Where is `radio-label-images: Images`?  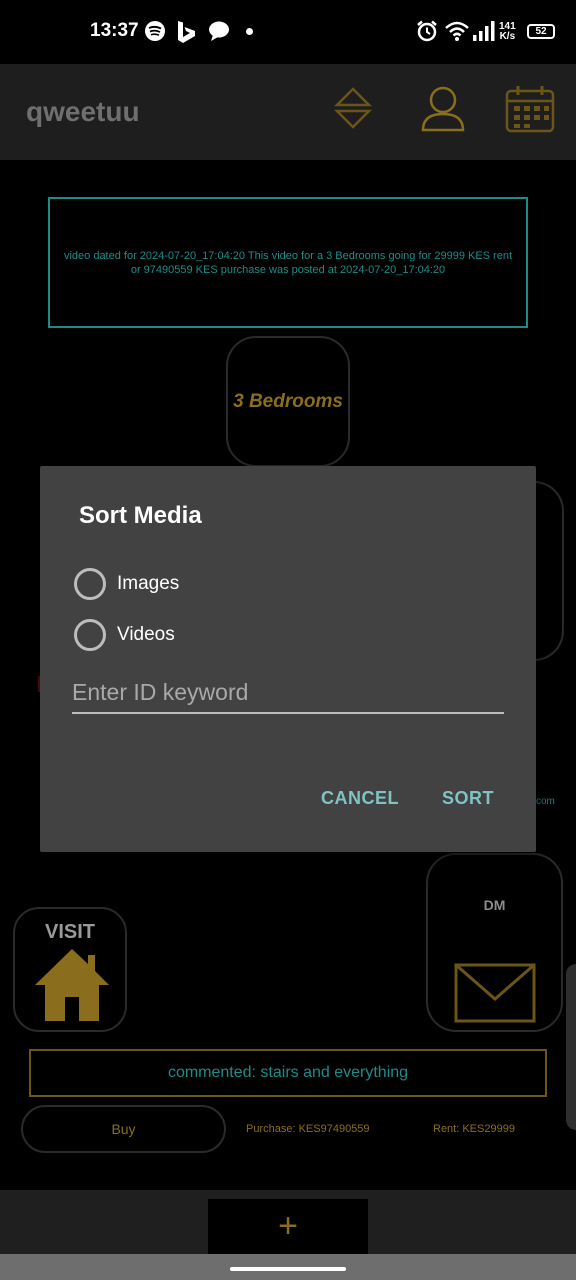
radio-label-images: Images is located at coordinates (148, 584).